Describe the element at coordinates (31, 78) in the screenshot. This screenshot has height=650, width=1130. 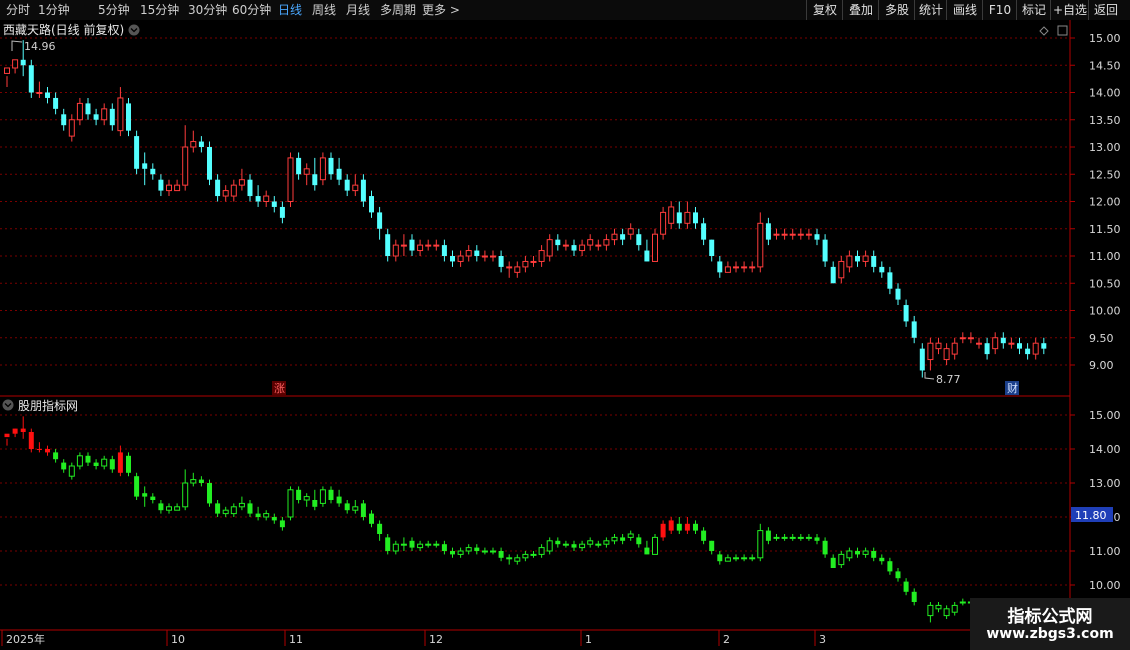
I see `candle` at that location.